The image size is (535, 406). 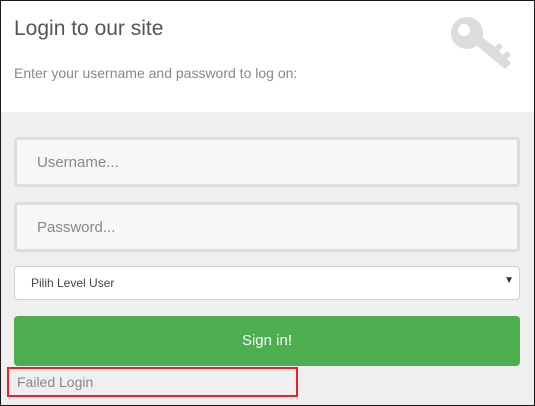 I want to click on caret-down-icon: ▼, so click(x=509, y=280).